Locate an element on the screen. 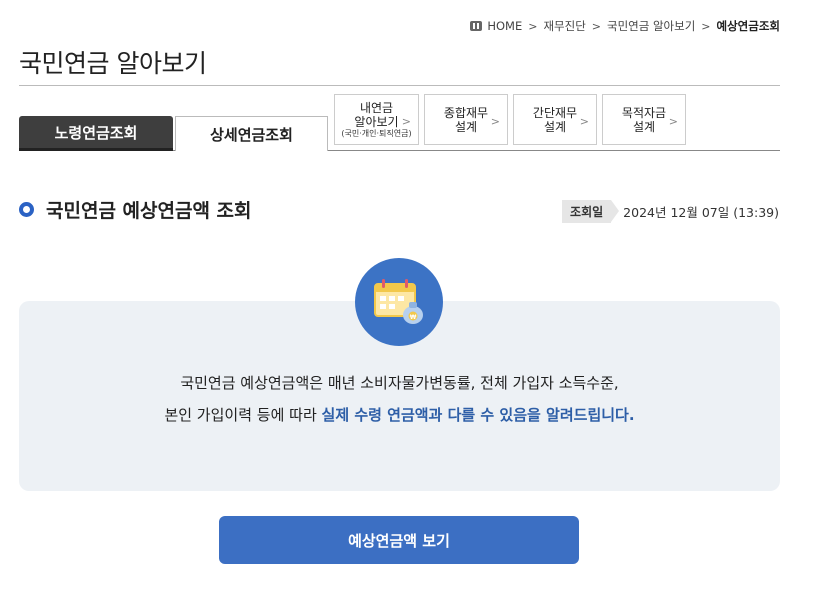 The image size is (815, 598). info-text-plain: 본인 가입이력 등에 따라 is located at coordinates (243, 415).